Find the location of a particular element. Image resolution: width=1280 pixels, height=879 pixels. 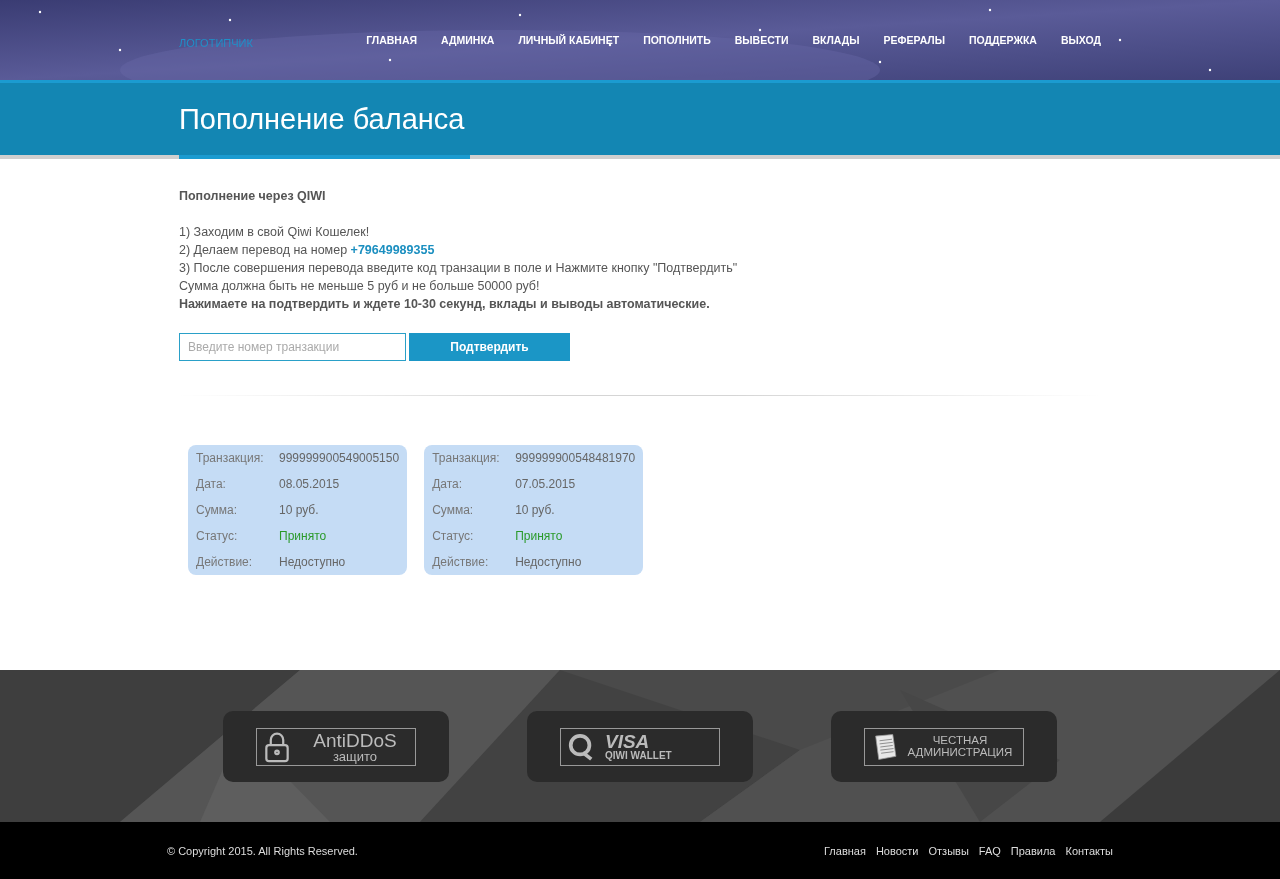

instruction-note: Нажимаете на подтвердить и ждете 10-30 секунд, вклады и выводы автоматические. is located at coordinates (445, 304).